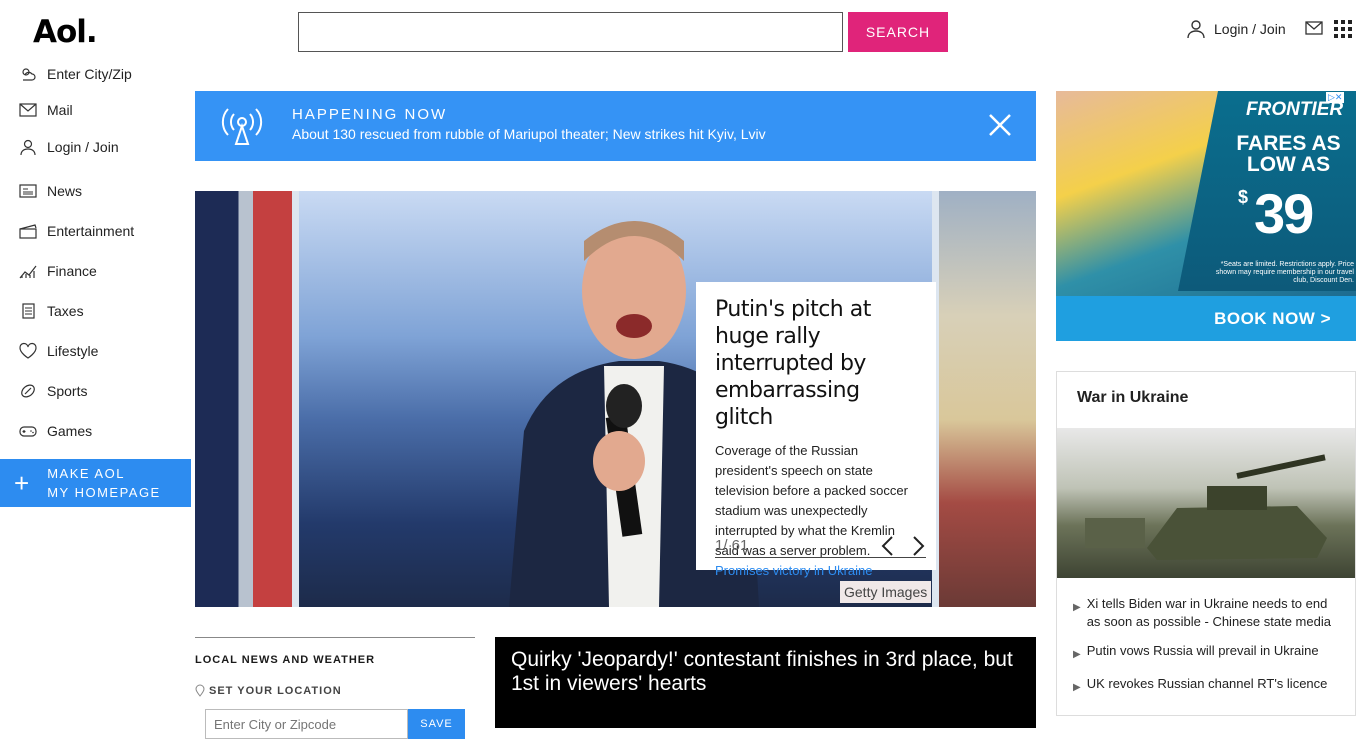  What do you see at coordinates (65, 191) in the screenshot?
I see `sidebar-item-label: News` at bounding box center [65, 191].